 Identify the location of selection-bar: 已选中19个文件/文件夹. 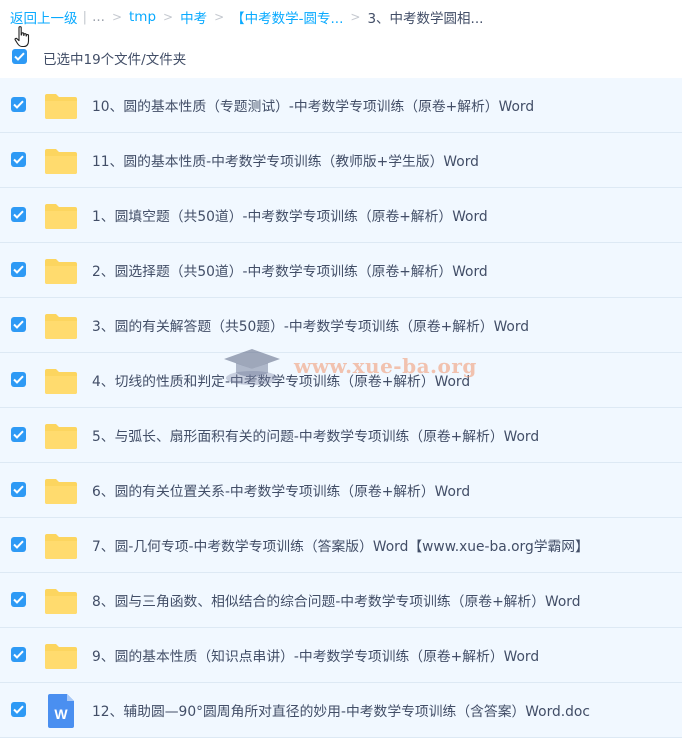
(341, 57).